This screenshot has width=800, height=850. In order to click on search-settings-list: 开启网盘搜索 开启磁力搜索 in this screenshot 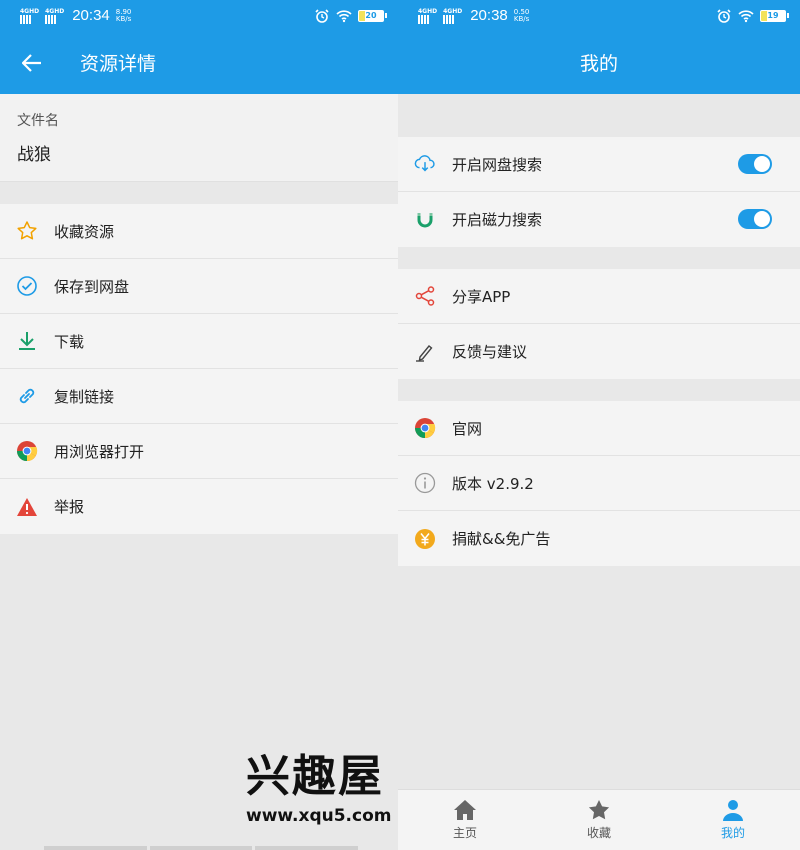, I will do `click(599, 192)`.